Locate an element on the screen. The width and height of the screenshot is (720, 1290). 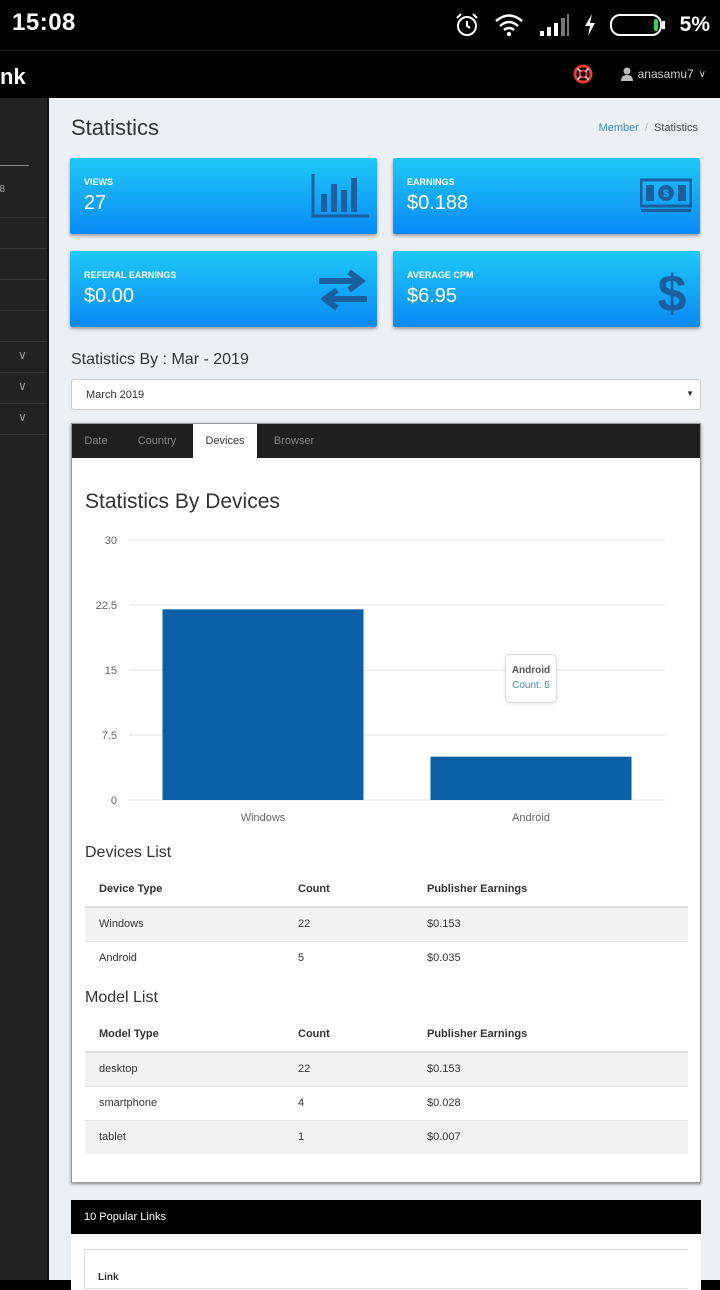
statistics-by-heading: Statistics By : Mar - 2019 is located at coordinates (160, 359).